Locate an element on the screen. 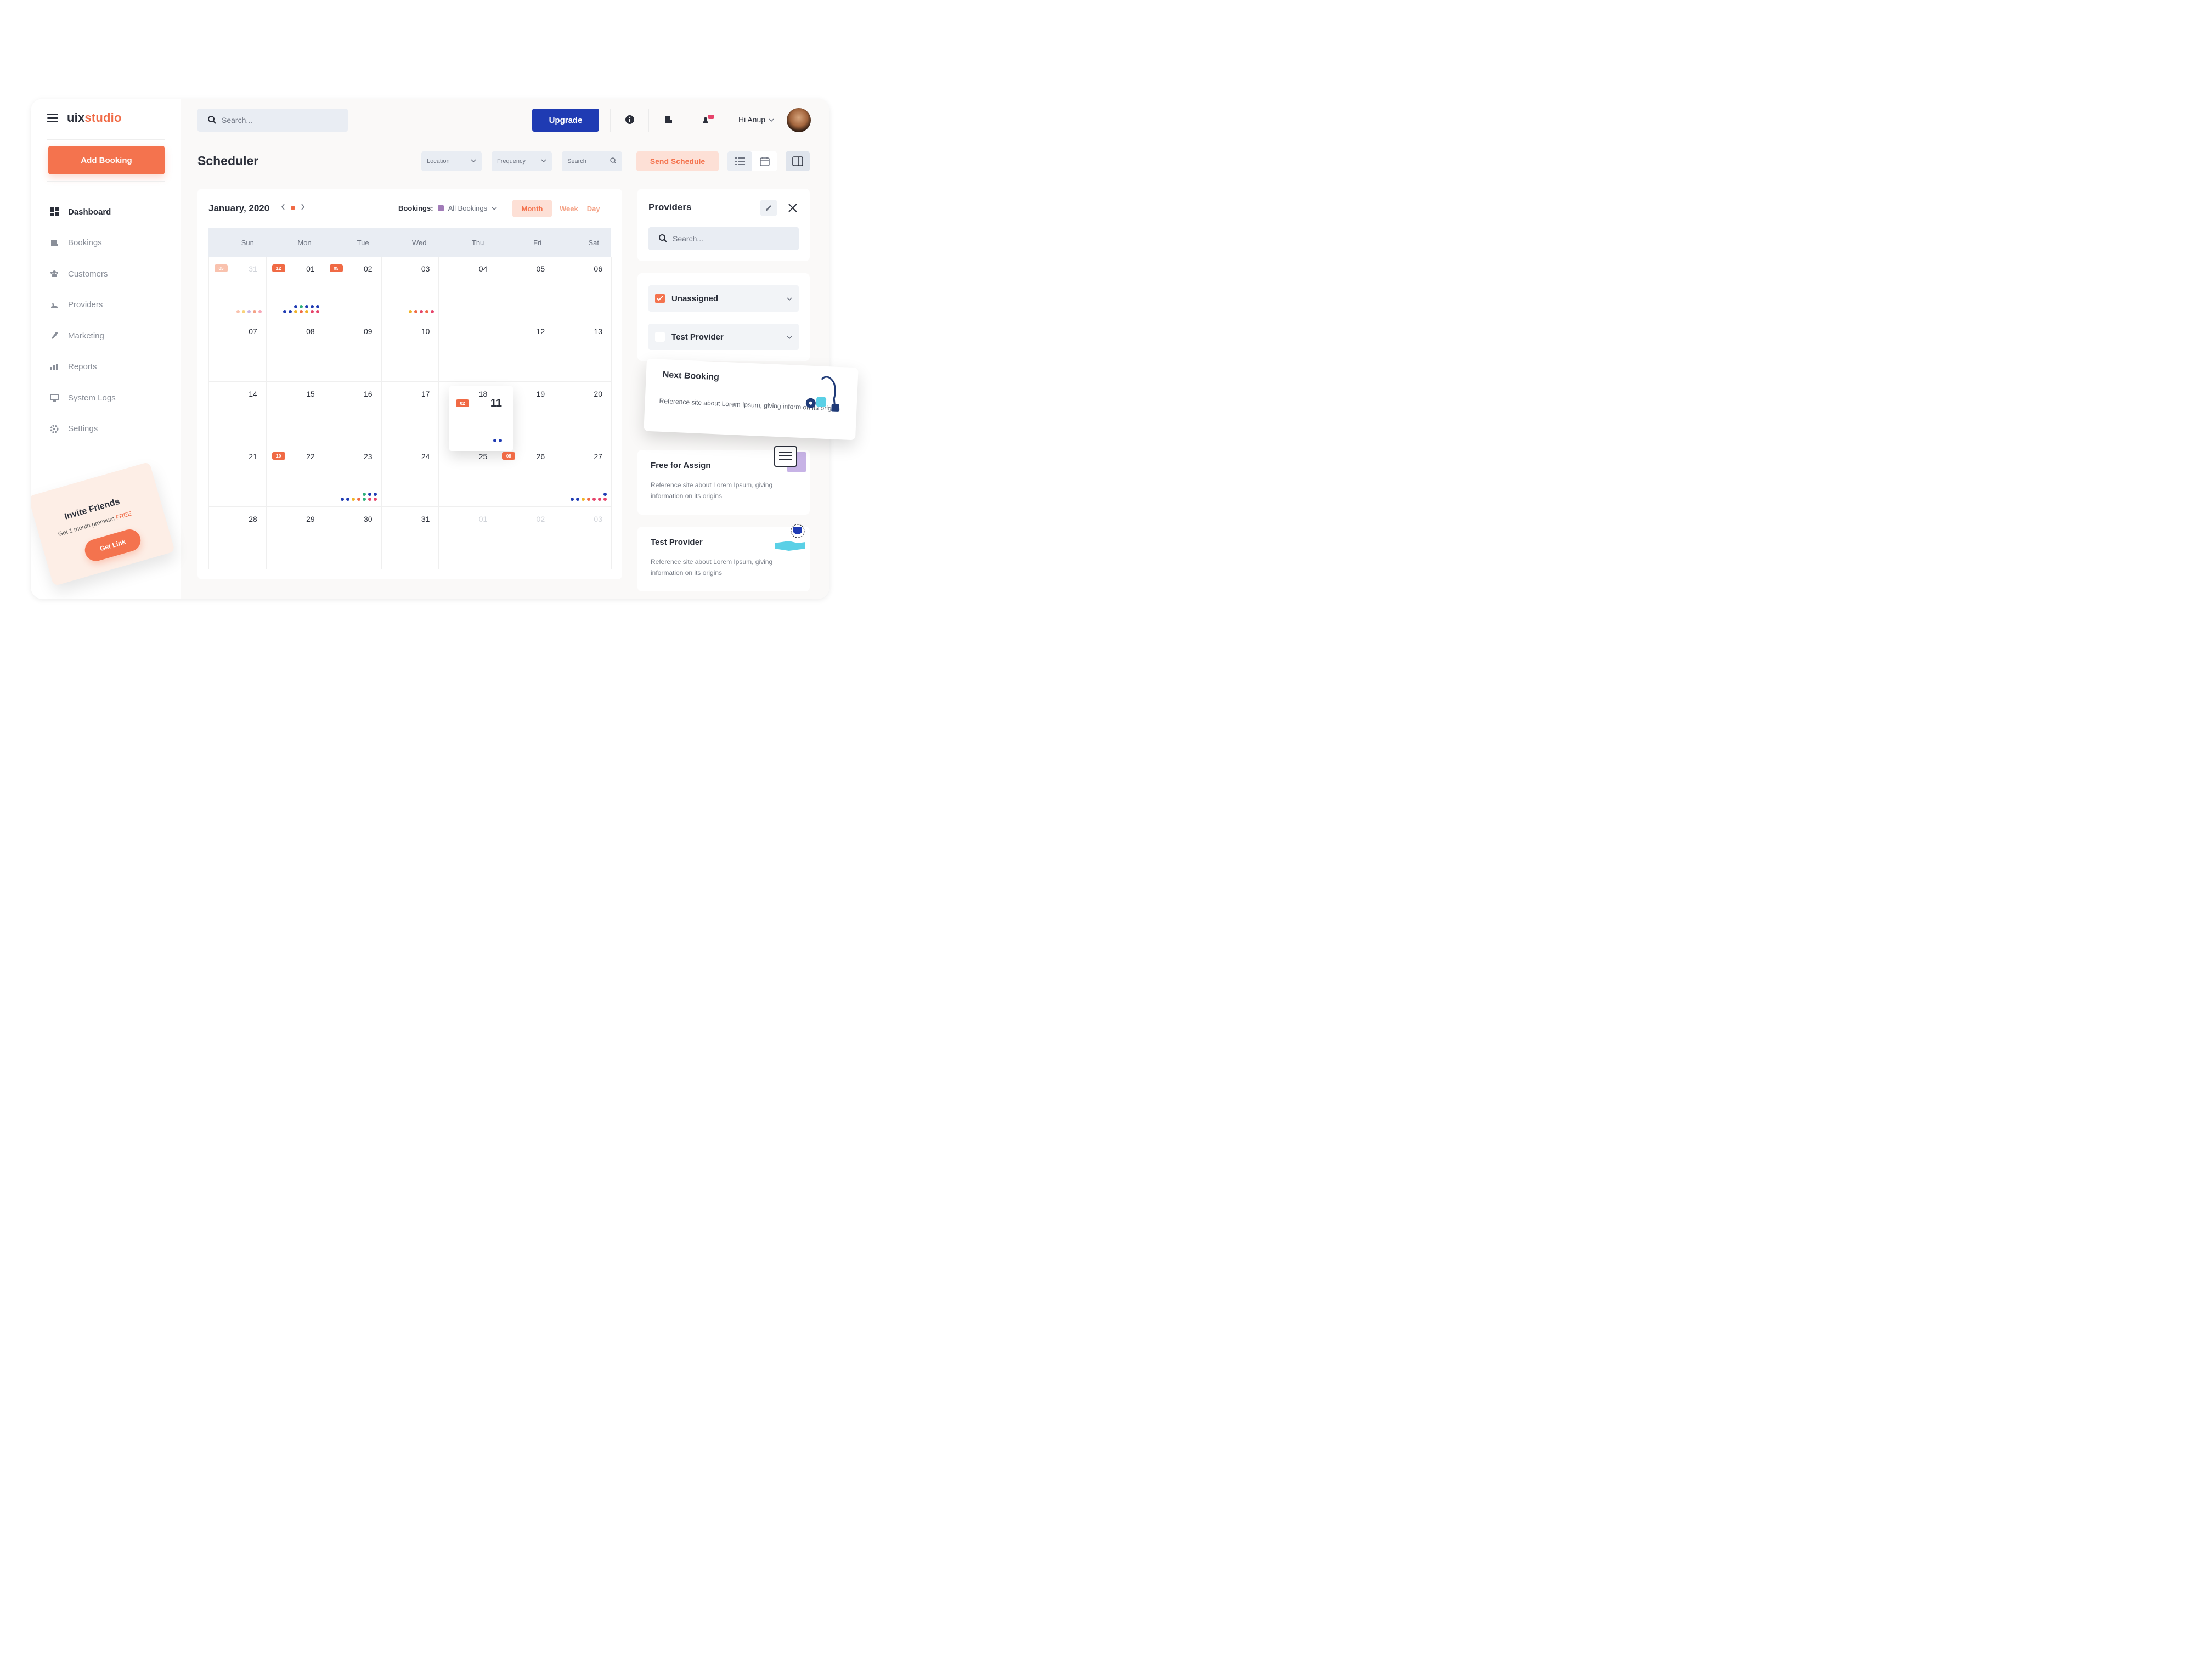 This screenshot has height=1659, width=2212. sidebar-item-settings: Settings is located at coordinates (82, 429).